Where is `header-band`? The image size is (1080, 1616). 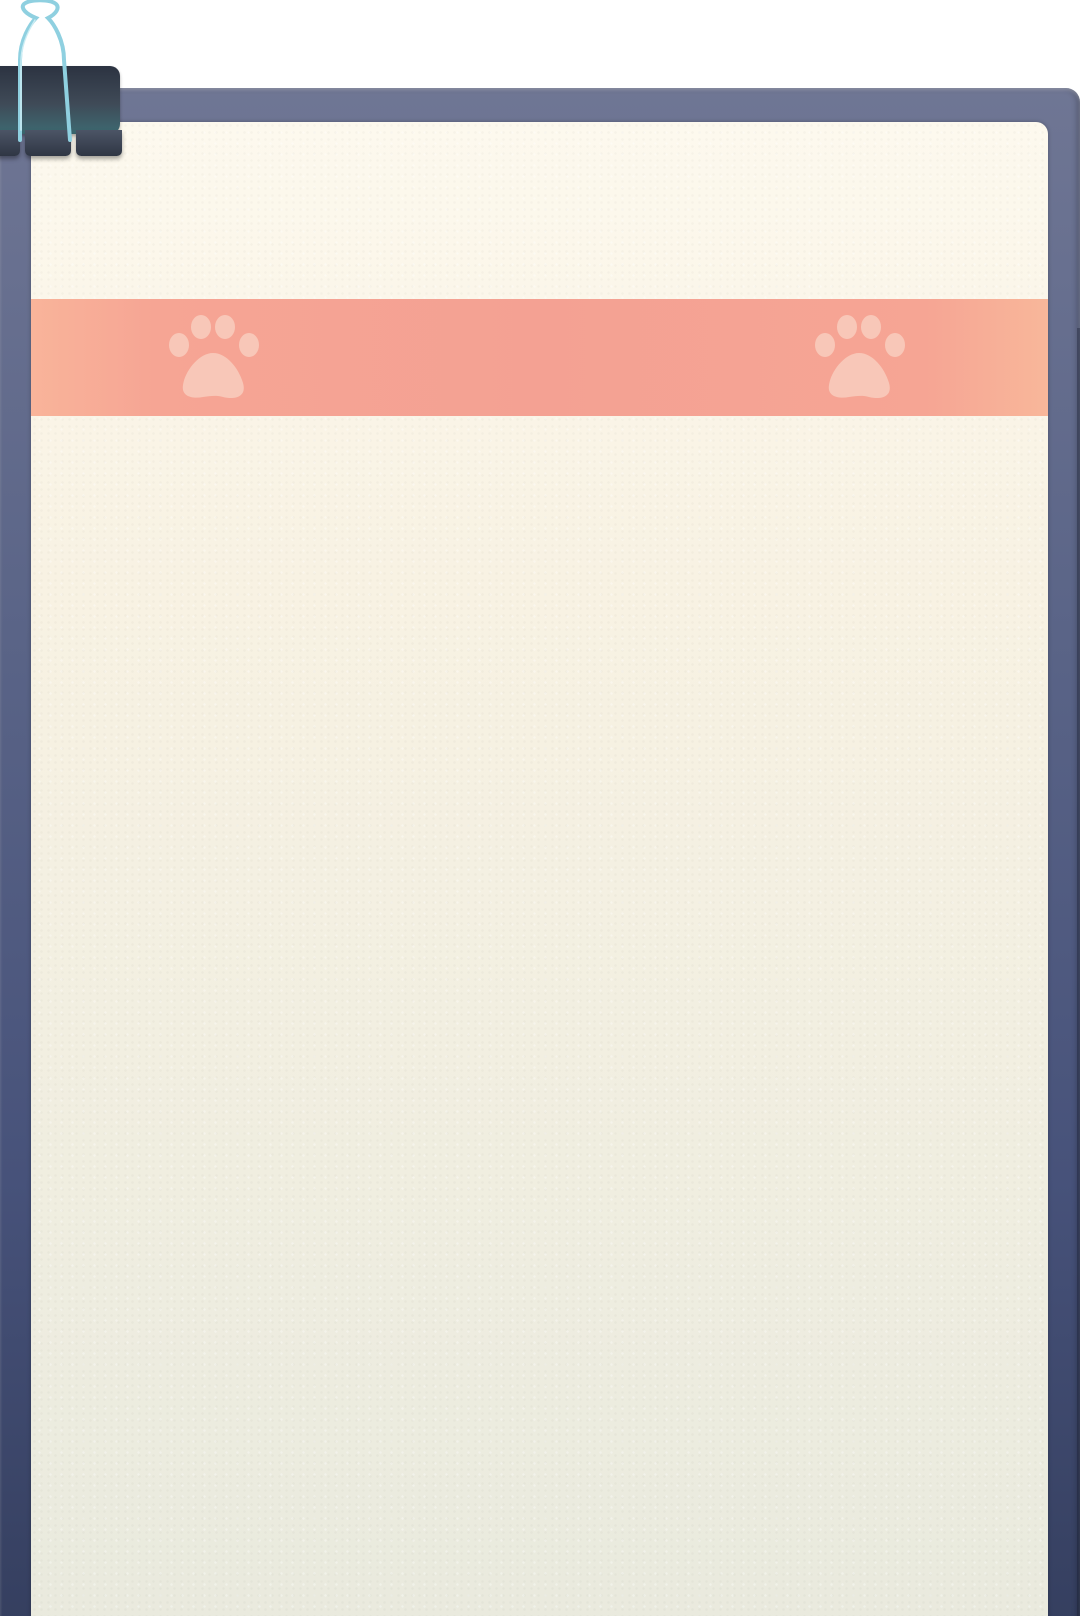
header-band is located at coordinates (539, 357).